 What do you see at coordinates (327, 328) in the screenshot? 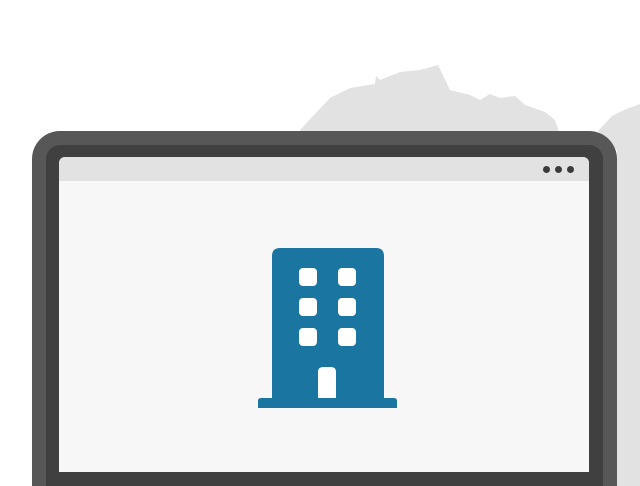
I see `building-icon` at bounding box center [327, 328].